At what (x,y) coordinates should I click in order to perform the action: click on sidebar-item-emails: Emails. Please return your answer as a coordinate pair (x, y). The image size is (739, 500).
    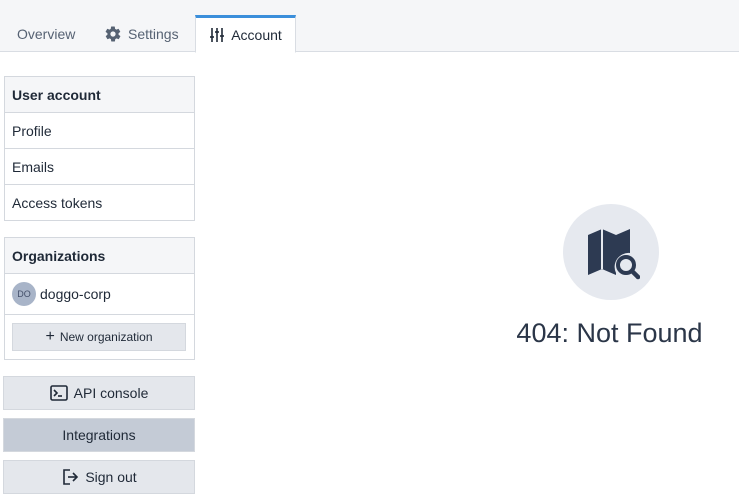
    Looking at the image, I should click on (99, 167).